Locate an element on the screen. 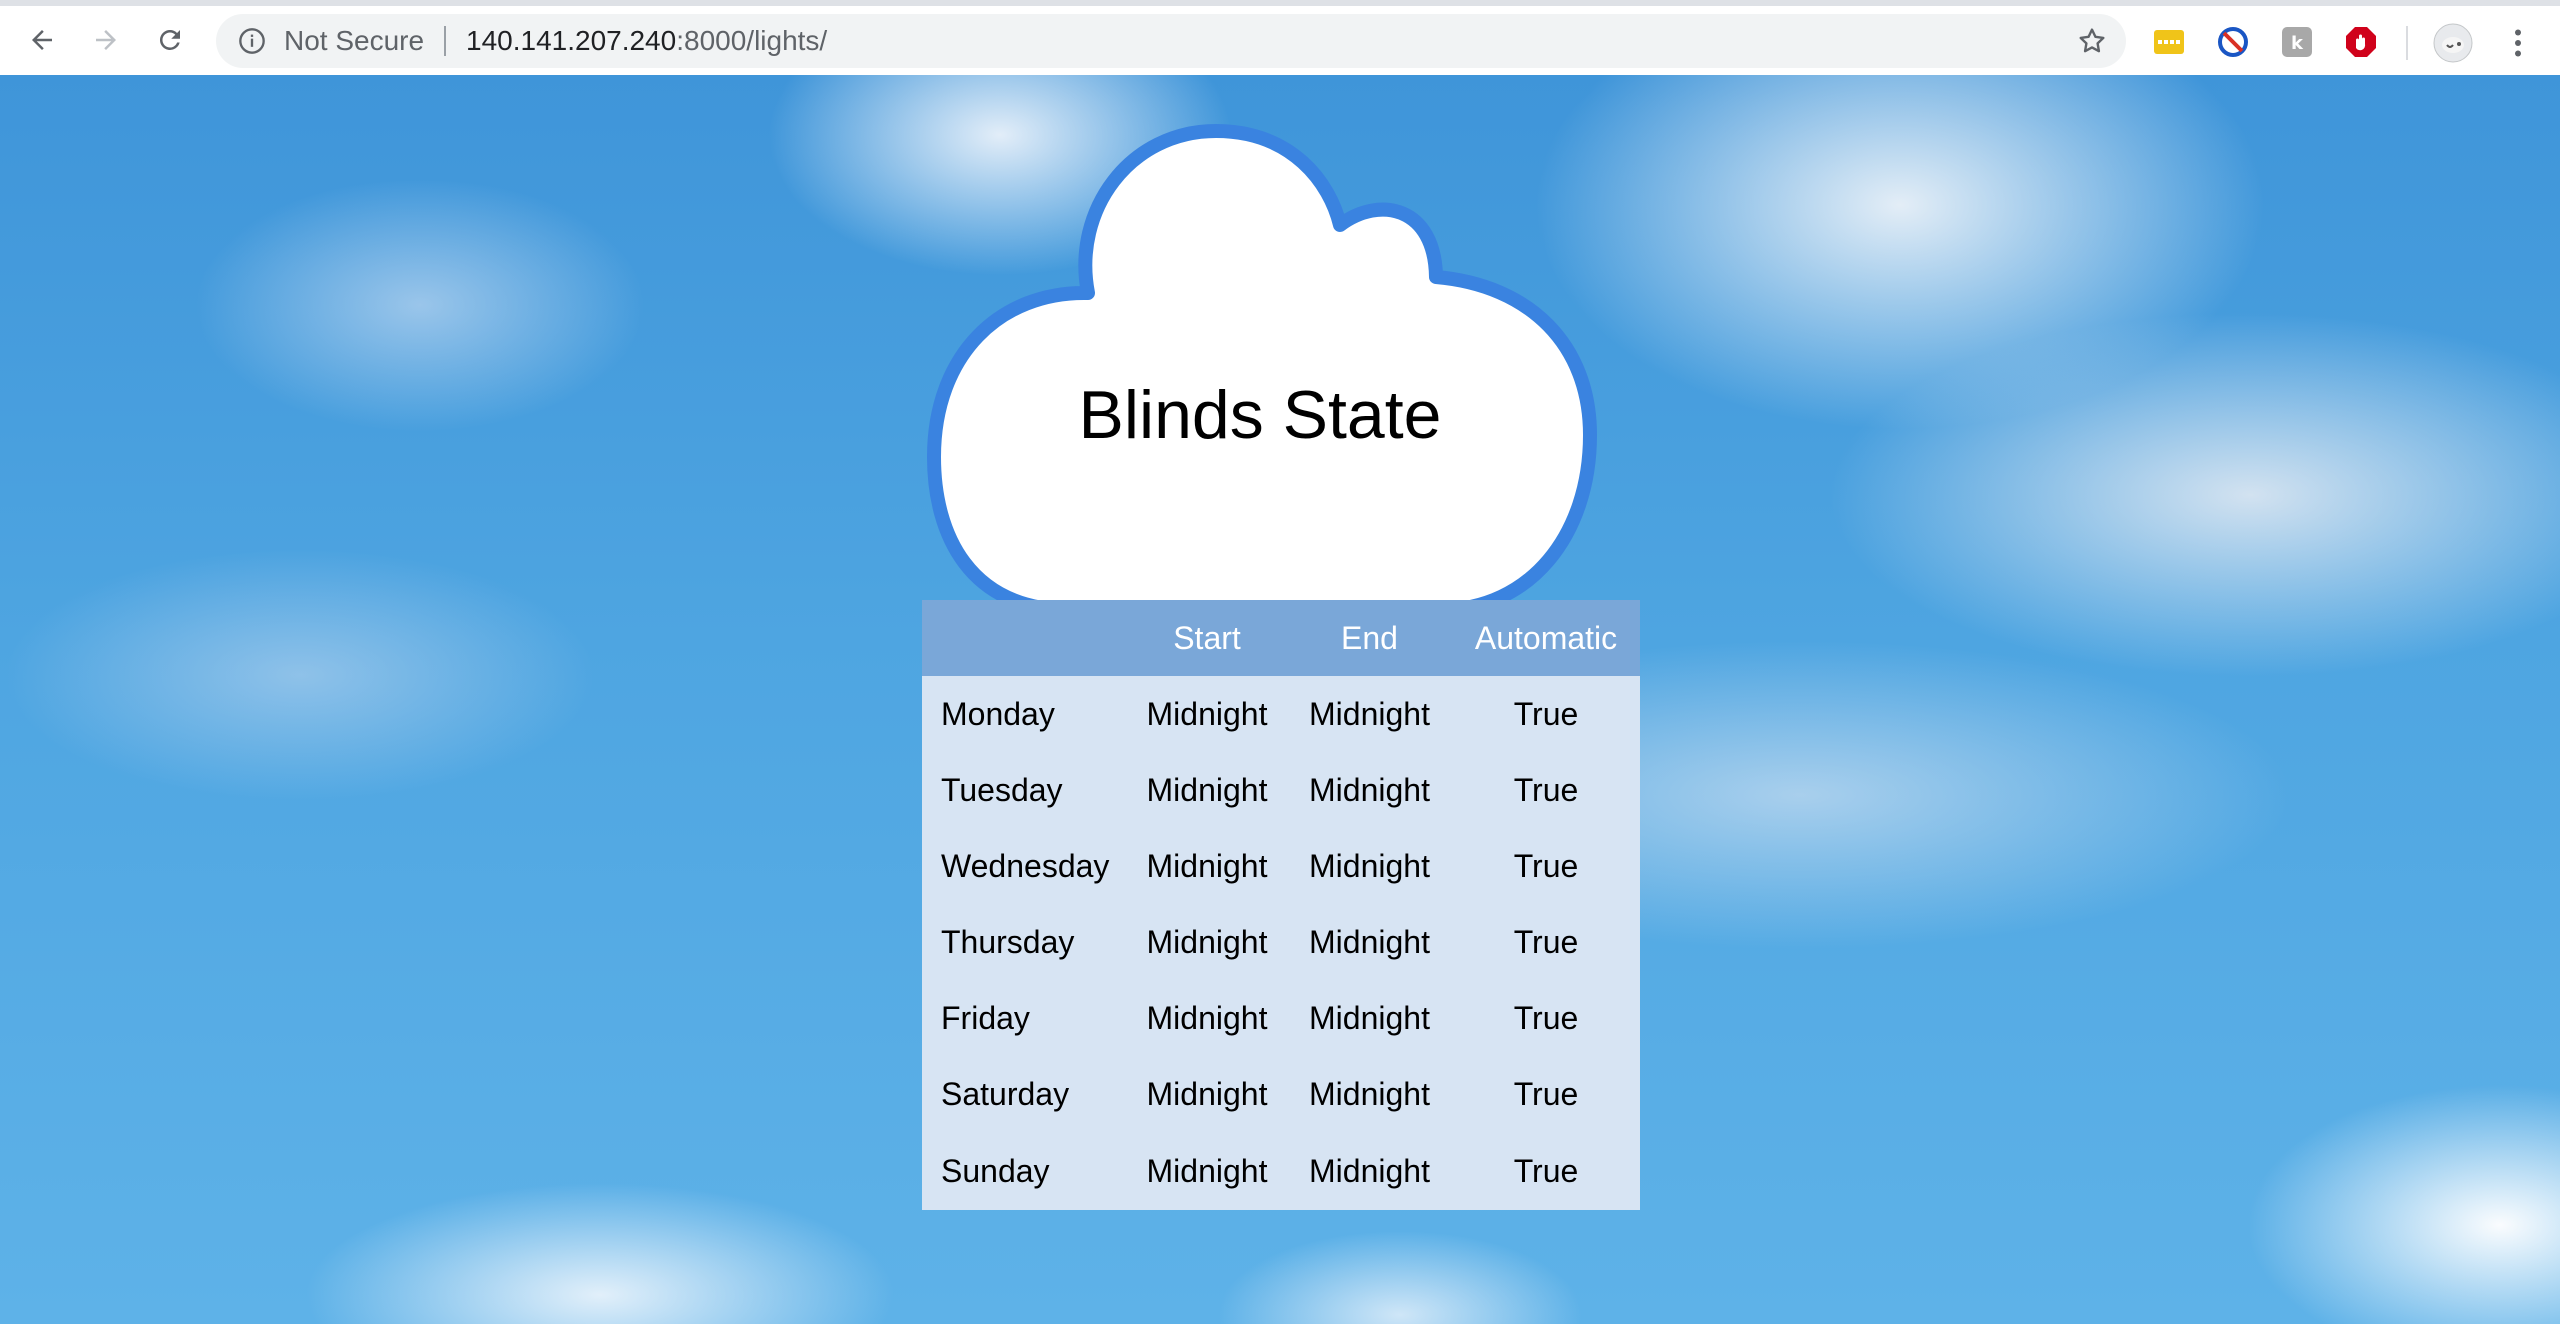  header-start: Start is located at coordinates (1207, 637).